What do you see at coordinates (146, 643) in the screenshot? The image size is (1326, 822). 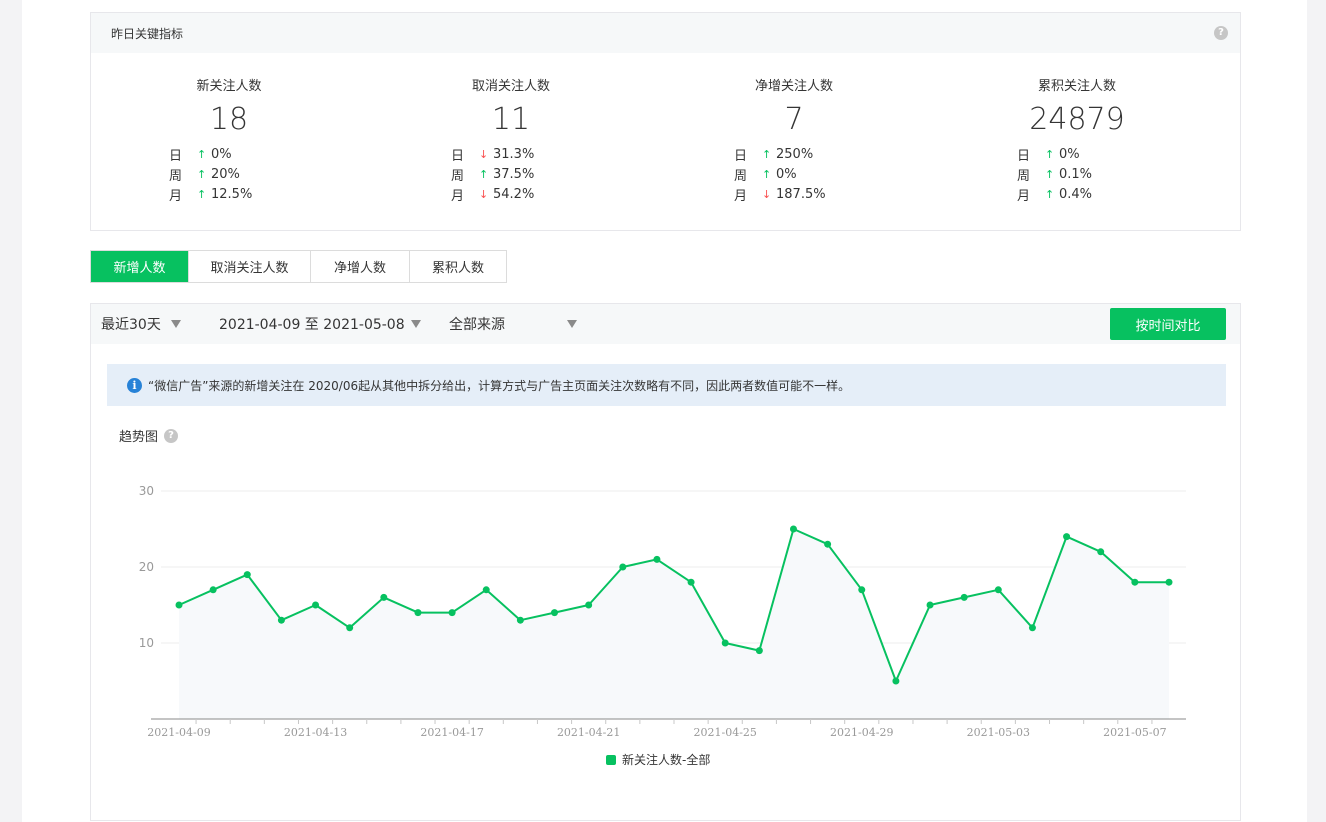 I see `y-tick-label: 10` at bounding box center [146, 643].